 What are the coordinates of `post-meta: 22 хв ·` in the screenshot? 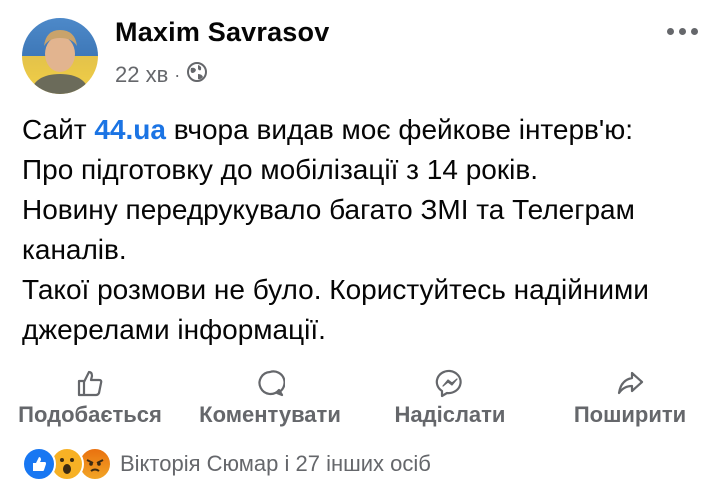 It's located at (161, 75).